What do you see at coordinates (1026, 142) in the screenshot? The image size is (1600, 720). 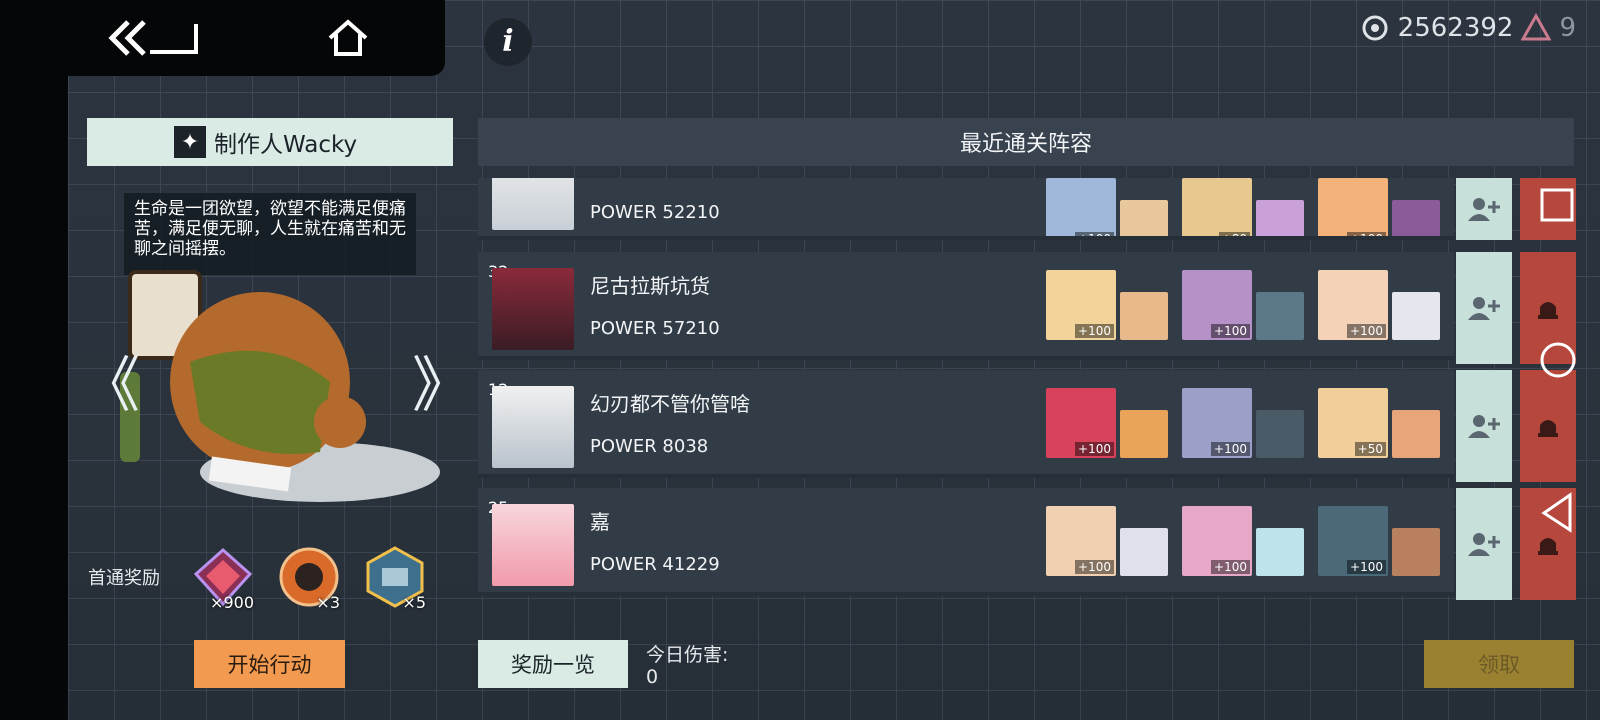 I see `recent-clear-title: 最近通关阵容` at bounding box center [1026, 142].